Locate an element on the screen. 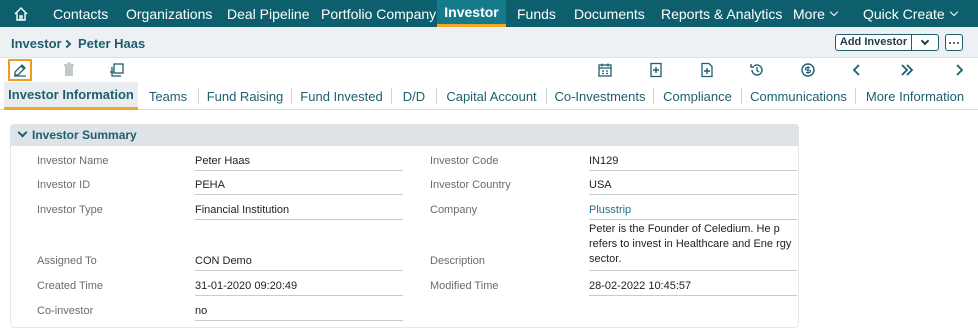 This screenshot has height=334, width=978. add-investor-button: Add Investor is located at coordinates (887, 42).